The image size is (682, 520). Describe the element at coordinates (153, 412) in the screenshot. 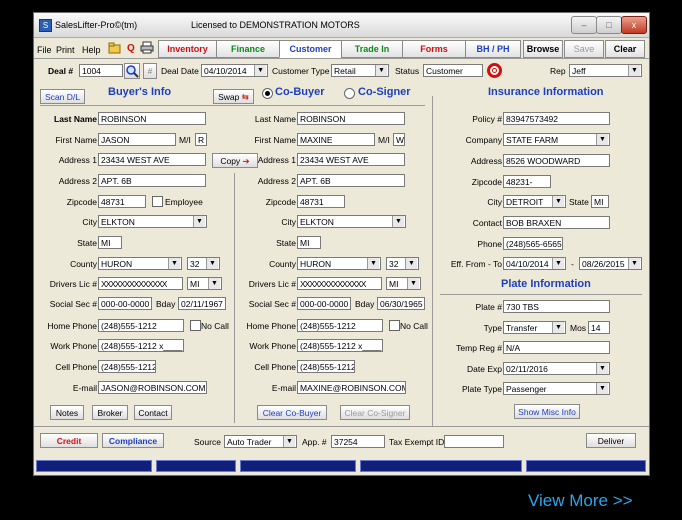

I see `contact-button: Contact` at that location.